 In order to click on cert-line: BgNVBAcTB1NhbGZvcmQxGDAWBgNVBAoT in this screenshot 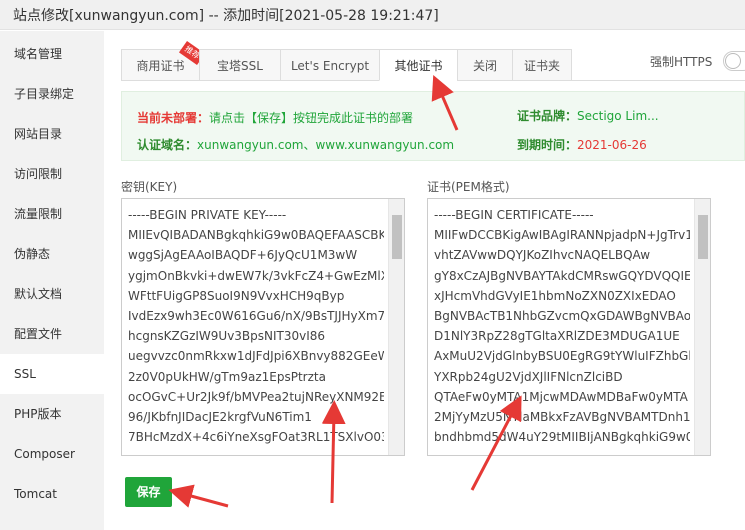, I will do `click(562, 316)`.